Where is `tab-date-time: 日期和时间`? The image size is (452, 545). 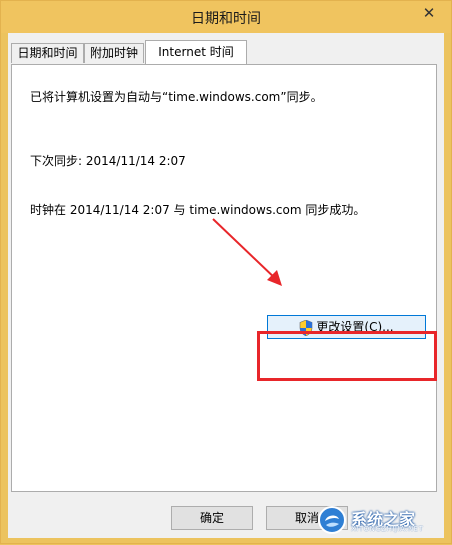 tab-date-time: 日期和时间 is located at coordinates (47, 53).